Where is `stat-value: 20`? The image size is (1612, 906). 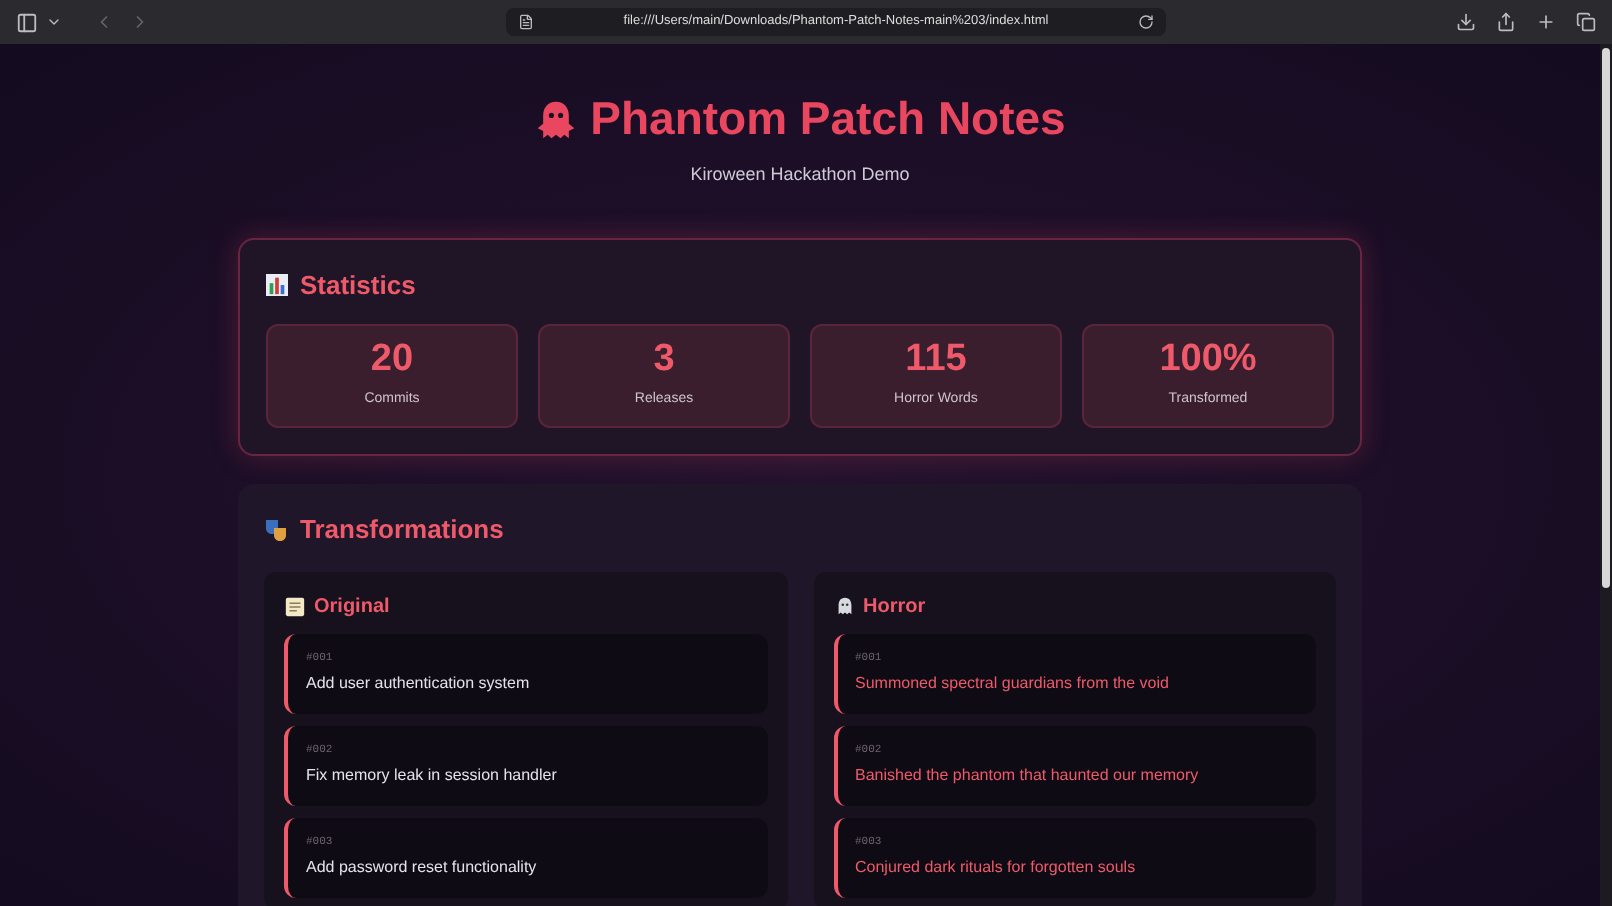 stat-value: 20 is located at coordinates (392, 359).